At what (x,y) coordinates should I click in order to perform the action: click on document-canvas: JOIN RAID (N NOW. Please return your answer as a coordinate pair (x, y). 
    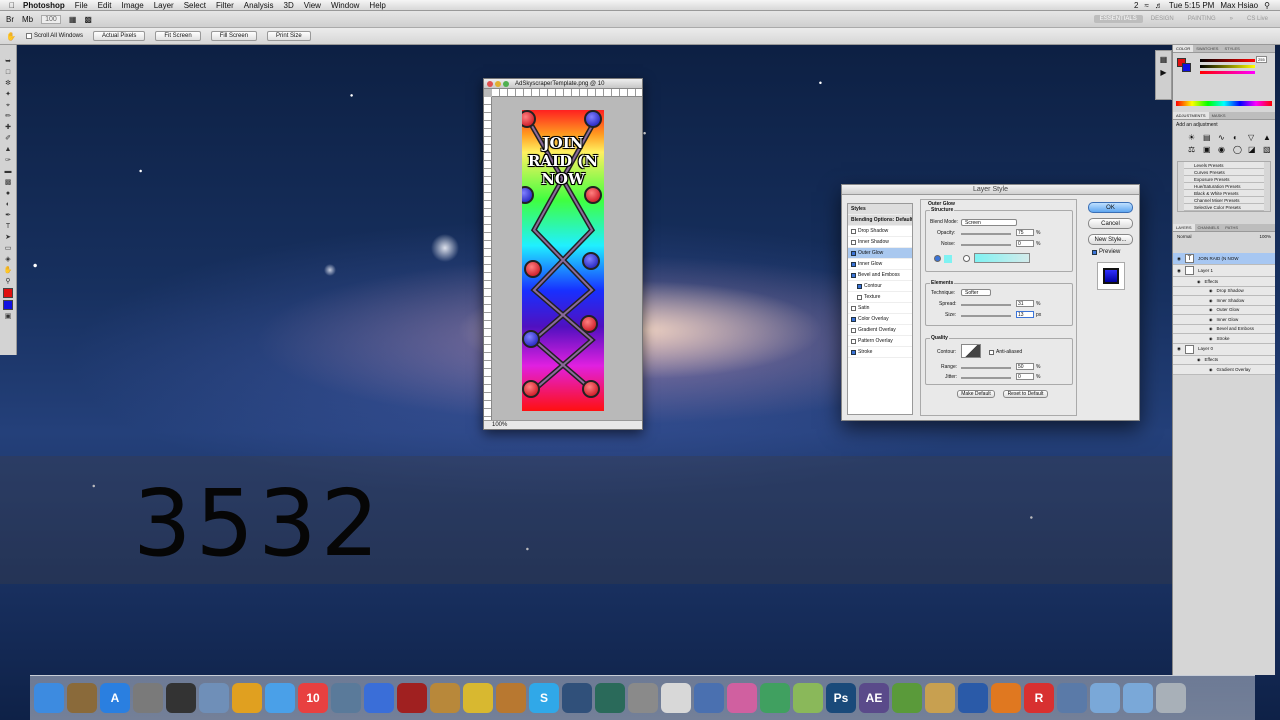
    Looking at the image, I should click on (563, 260).